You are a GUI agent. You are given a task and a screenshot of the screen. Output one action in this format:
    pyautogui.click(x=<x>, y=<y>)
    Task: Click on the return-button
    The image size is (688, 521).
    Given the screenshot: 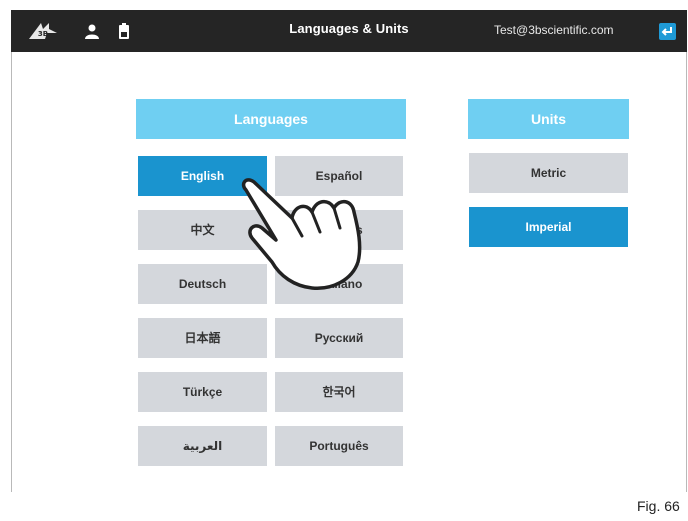 What is the action you would take?
    pyautogui.click(x=667, y=31)
    